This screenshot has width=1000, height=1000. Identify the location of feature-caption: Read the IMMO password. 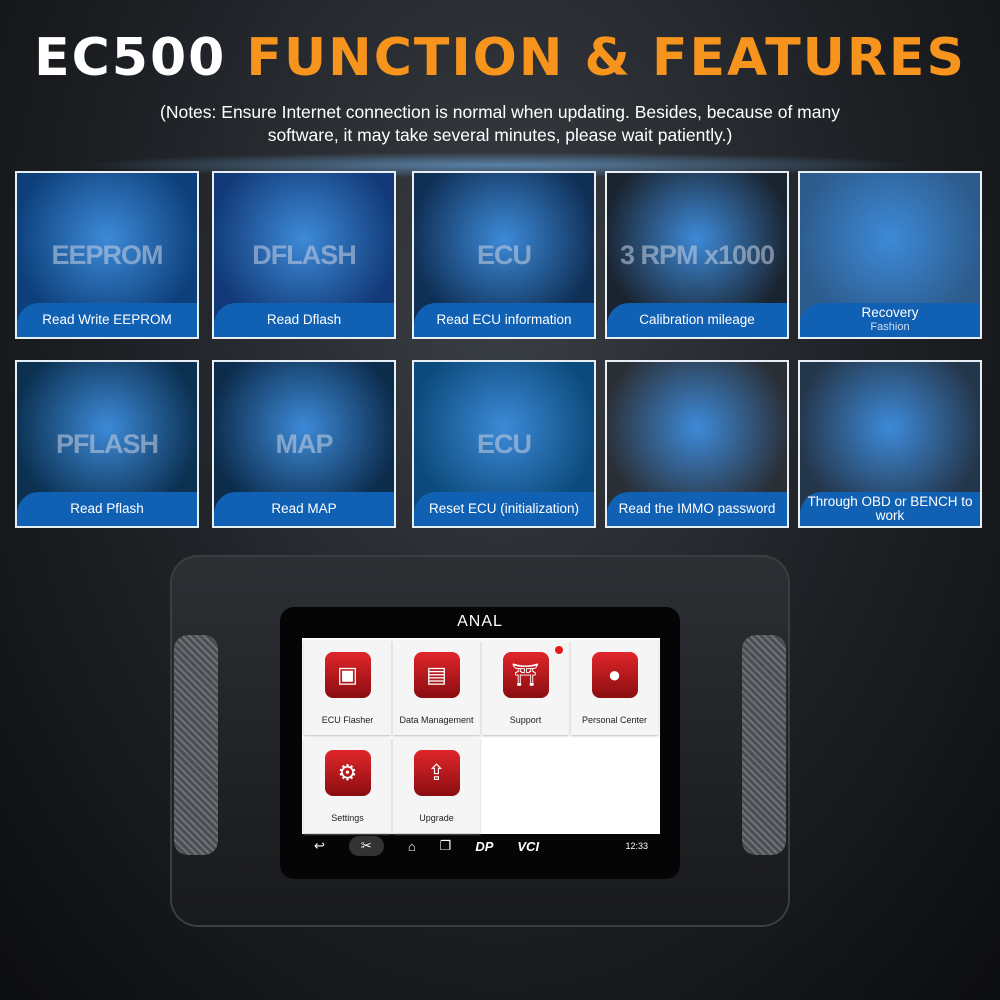
(697, 509).